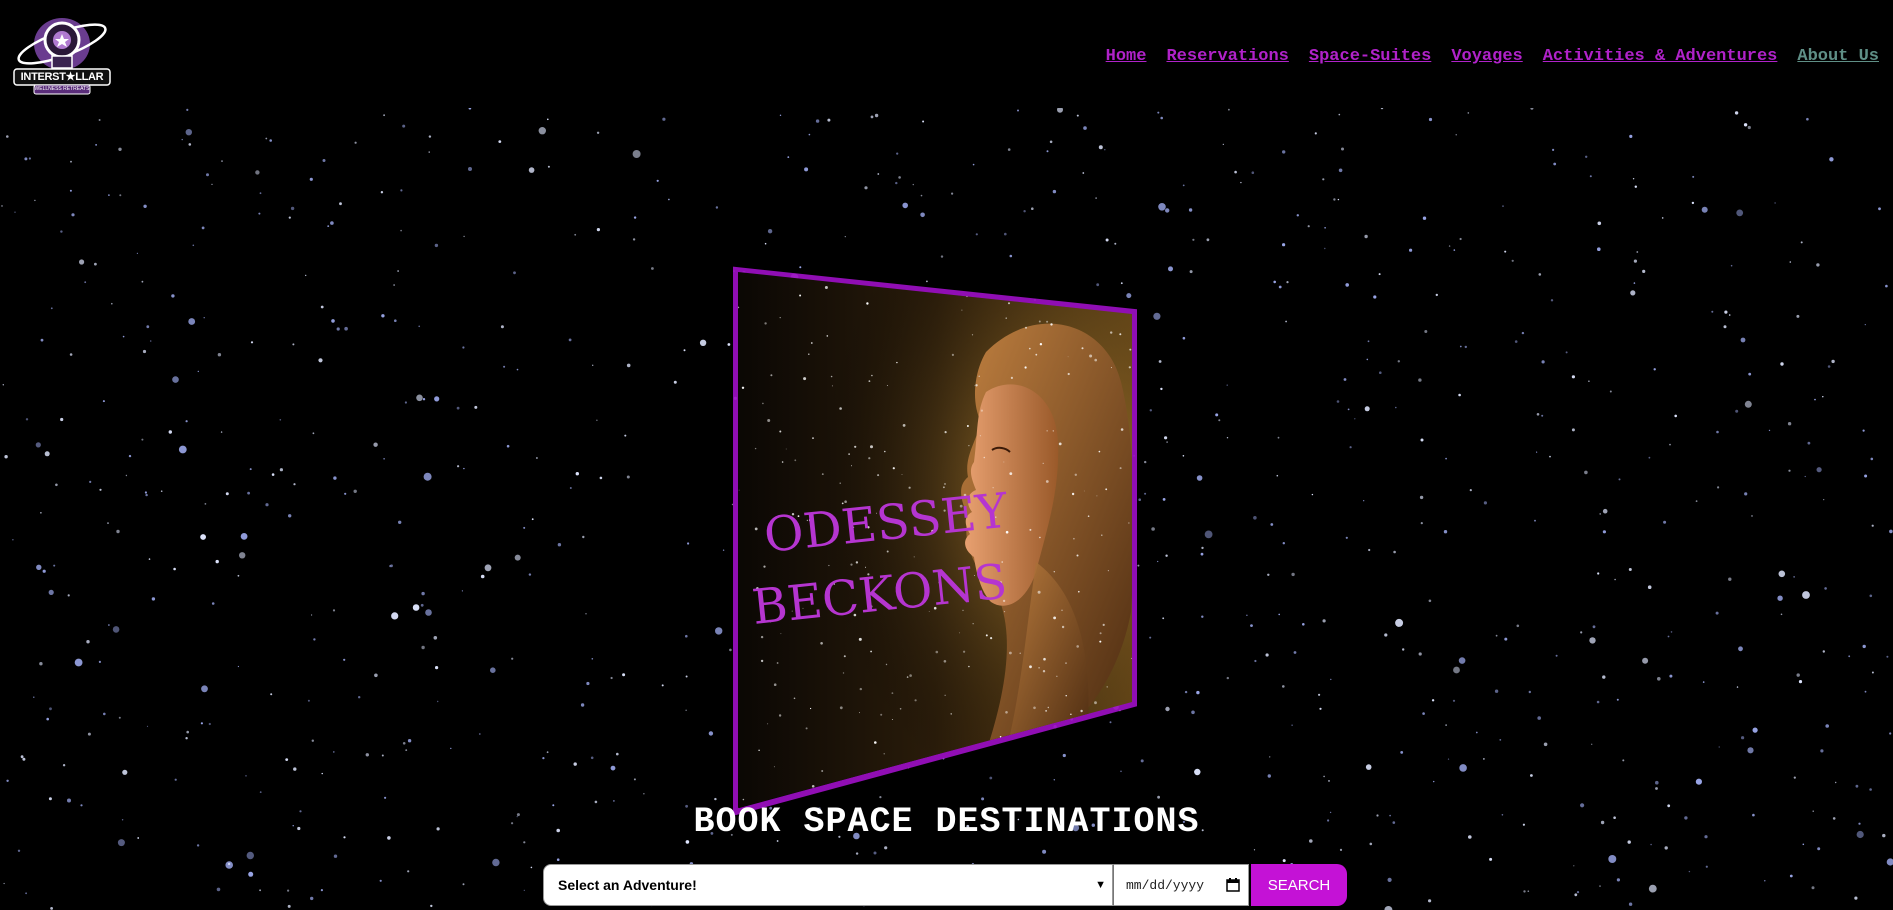 The height and width of the screenshot is (910, 1893). Describe the element at coordinates (1299, 885) in the screenshot. I see `search-button: SEARCH` at that location.